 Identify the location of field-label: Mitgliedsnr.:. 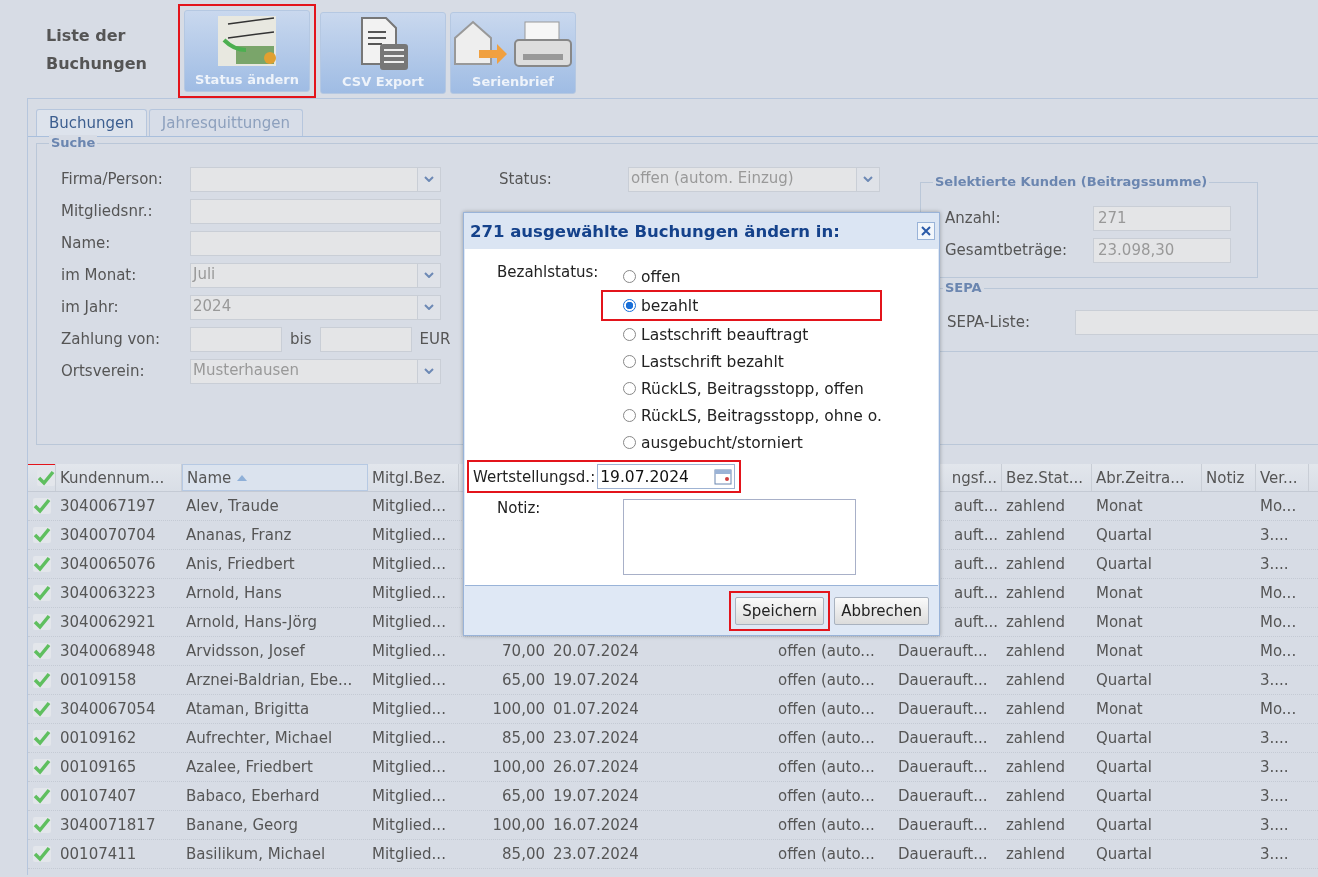
(107, 211).